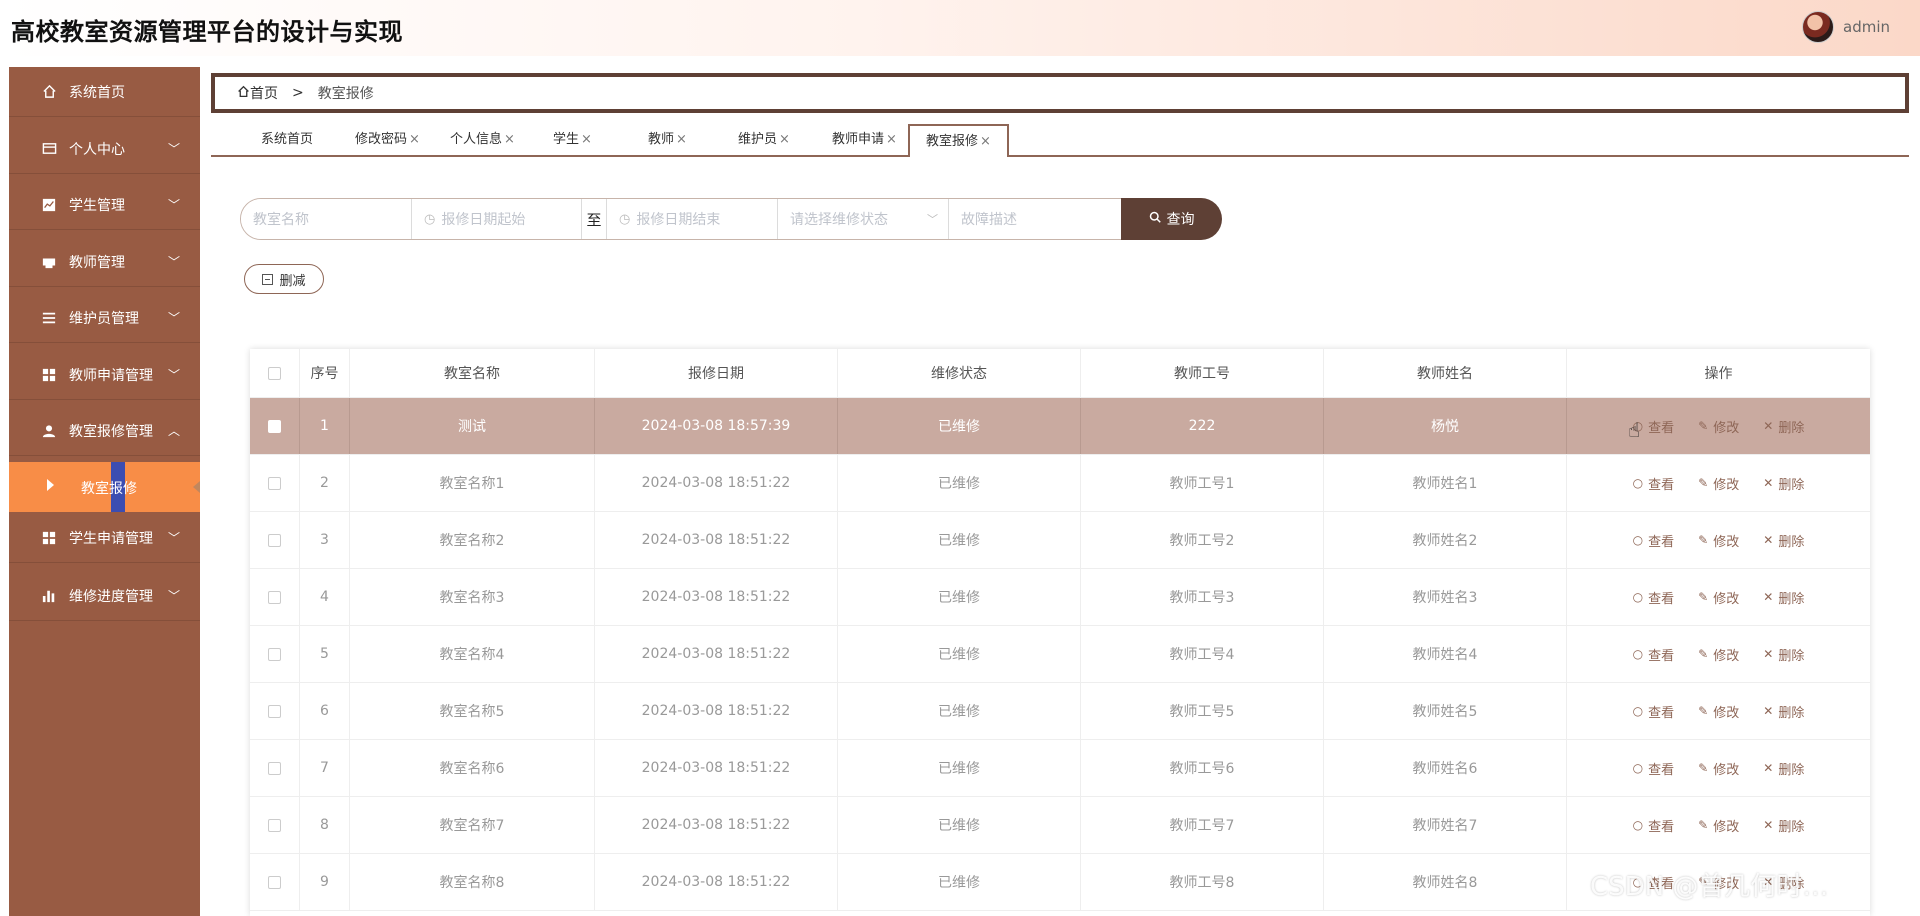 Image resolution: width=1920 pixels, height=916 pixels. What do you see at coordinates (572, 139) in the screenshot?
I see `tab-students: 学生 ×` at bounding box center [572, 139].